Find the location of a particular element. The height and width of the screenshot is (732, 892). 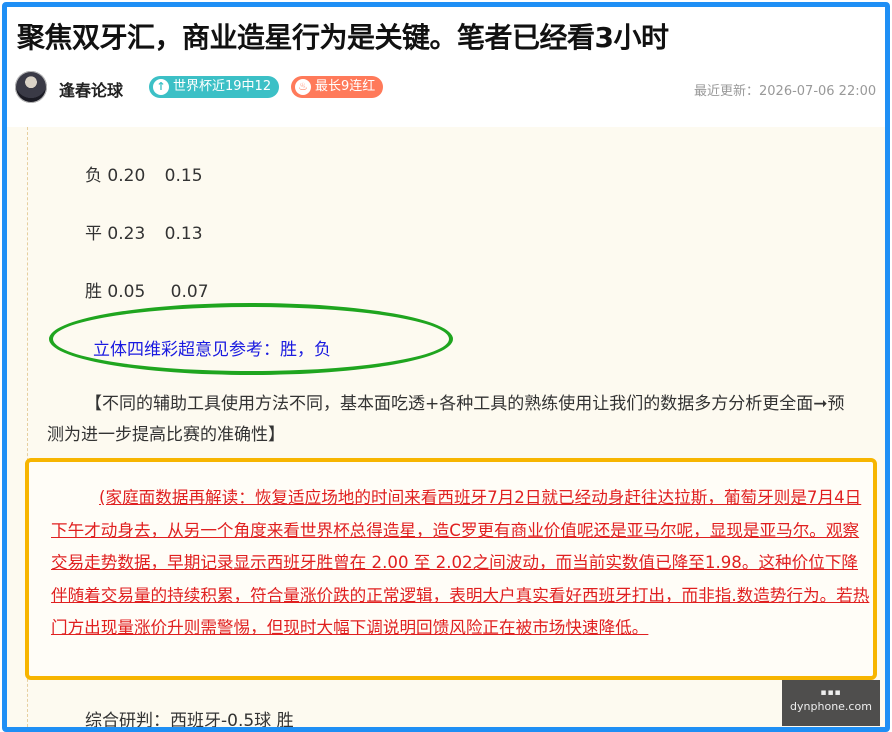

odds-row-loss: 负 0.20 0.15 is located at coordinates (144, 173).